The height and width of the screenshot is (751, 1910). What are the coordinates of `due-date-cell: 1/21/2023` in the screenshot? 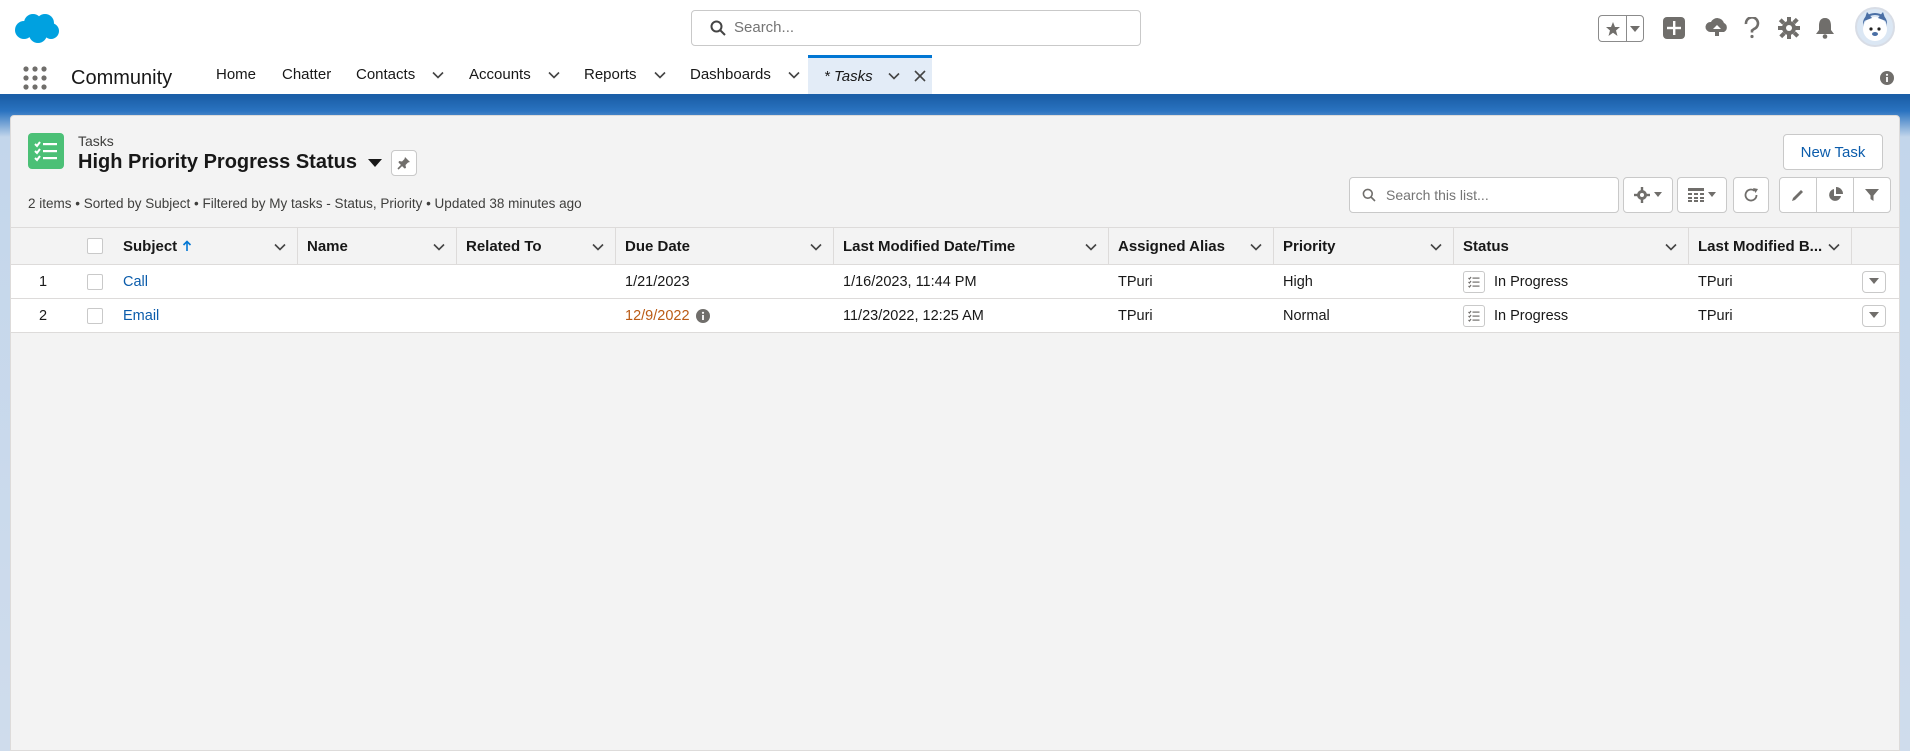 It's located at (657, 281).